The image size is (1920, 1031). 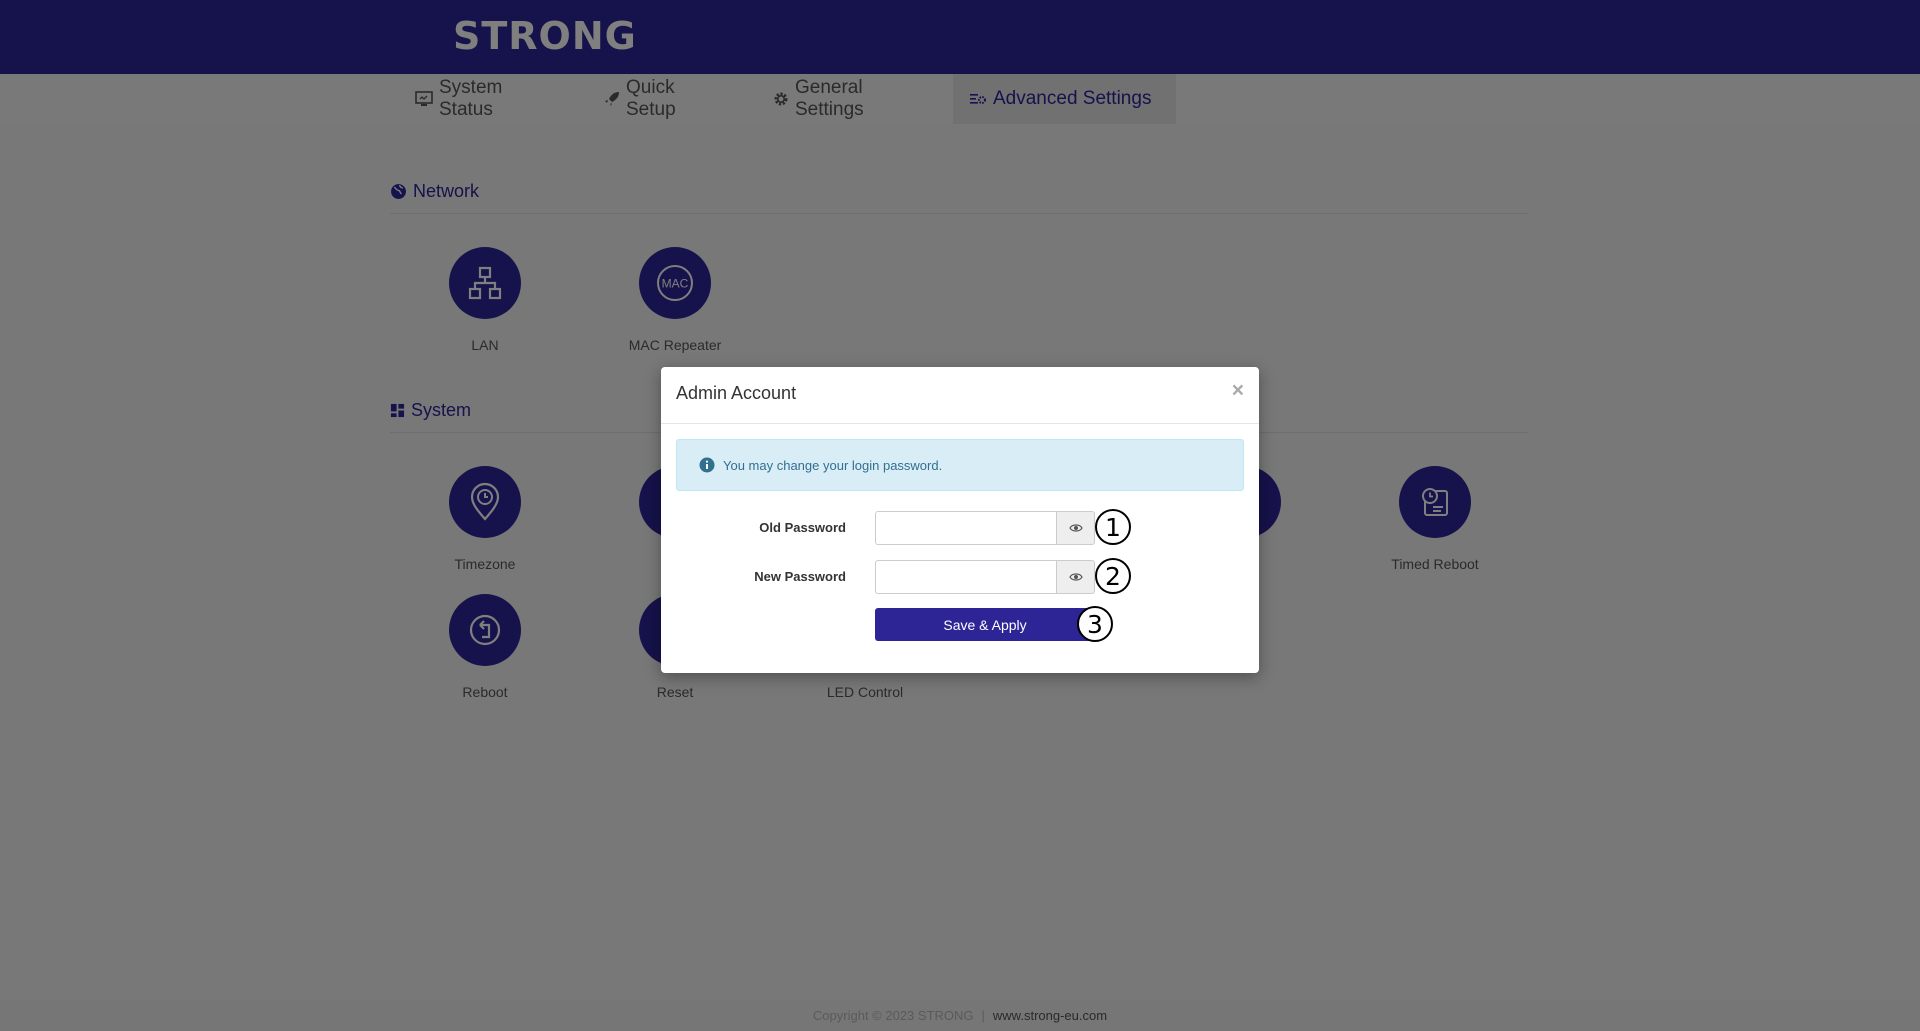 What do you see at coordinates (1113, 576) in the screenshot?
I see `step-marker-2: 2` at bounding box center [1113, 576].